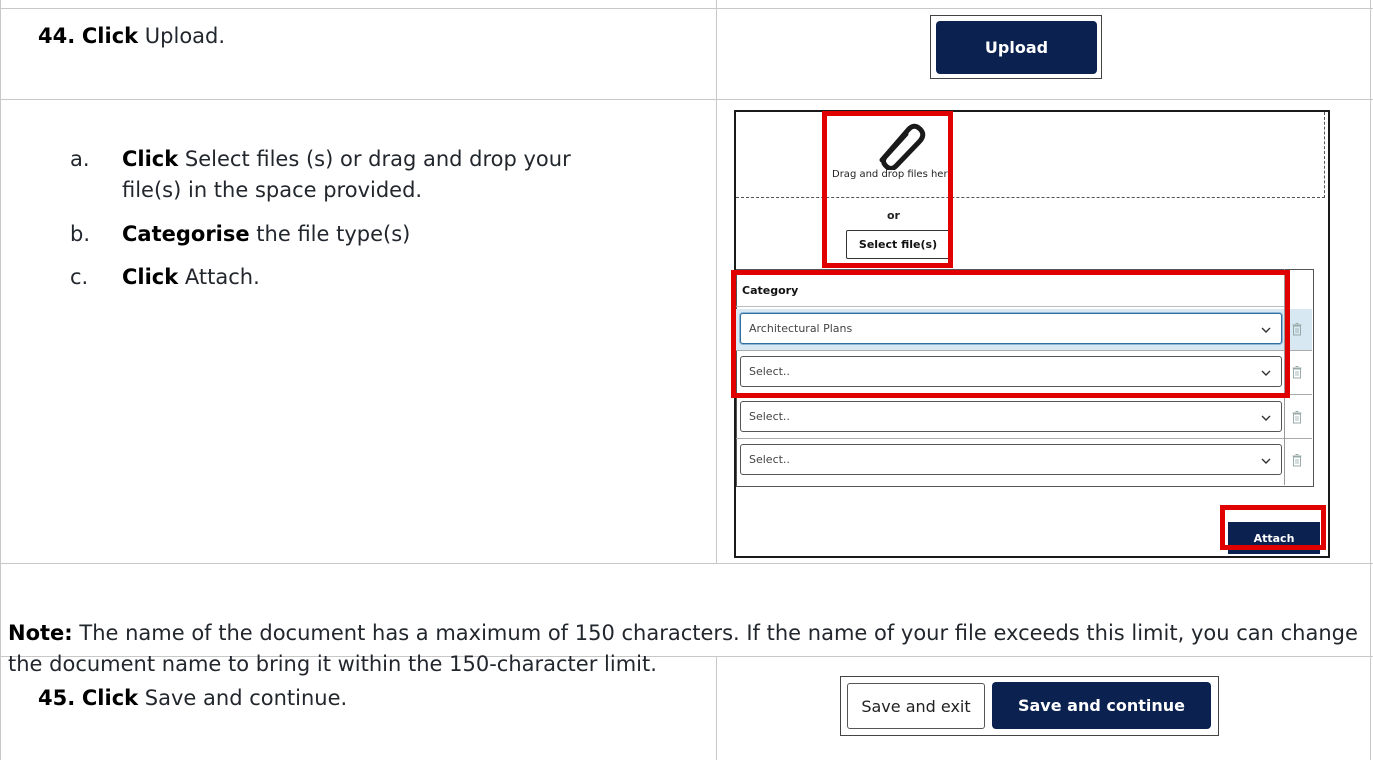  I want to click on substep-text: Attach., so click(219, 277).